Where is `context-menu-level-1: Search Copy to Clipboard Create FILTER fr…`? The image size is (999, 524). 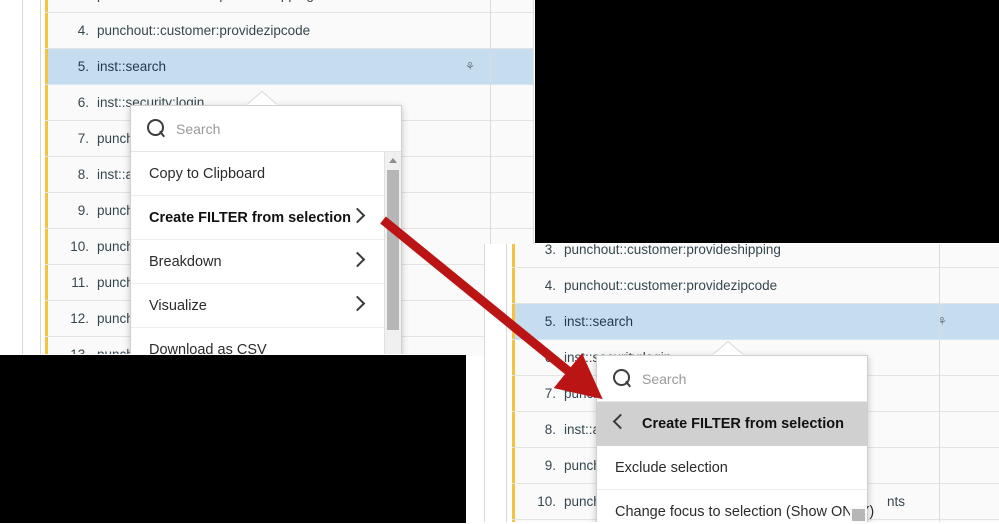
context-menu-level-1: Search Copy to Clipboard Create FILTER fr… is located at coordinates (266, 230).